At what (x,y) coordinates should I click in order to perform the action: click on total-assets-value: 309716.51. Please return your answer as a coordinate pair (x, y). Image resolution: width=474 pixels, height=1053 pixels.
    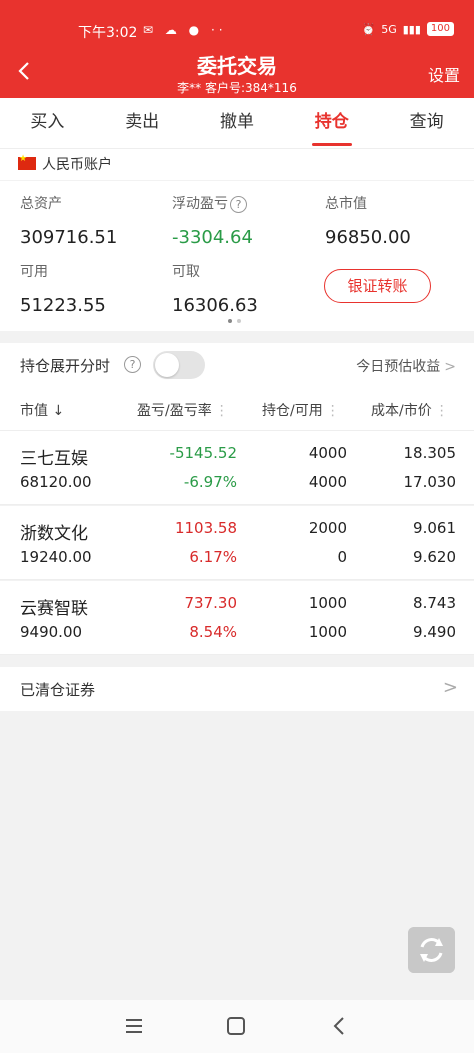
    Looking at the image, I should click on (69, 237).